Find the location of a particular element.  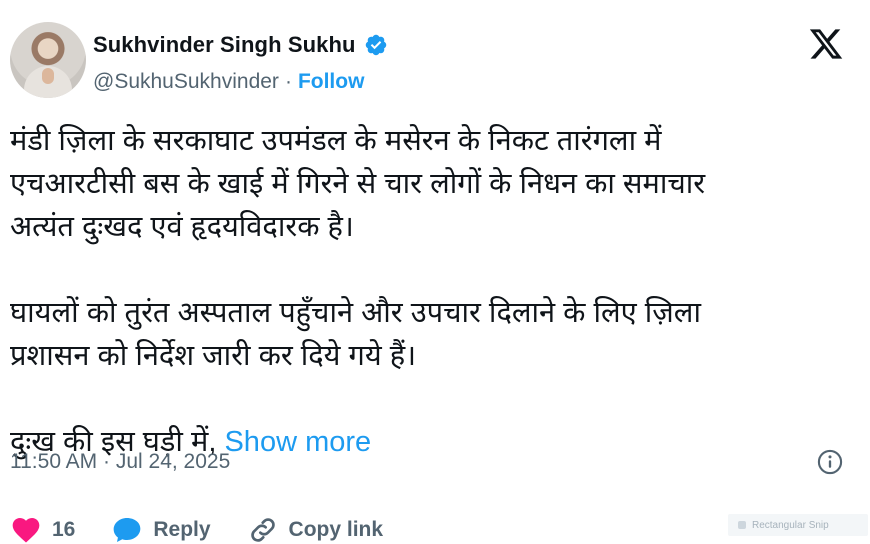

author-handle-row: @SukhuSukhvinder · Follow is located at coordinates (228, 82).